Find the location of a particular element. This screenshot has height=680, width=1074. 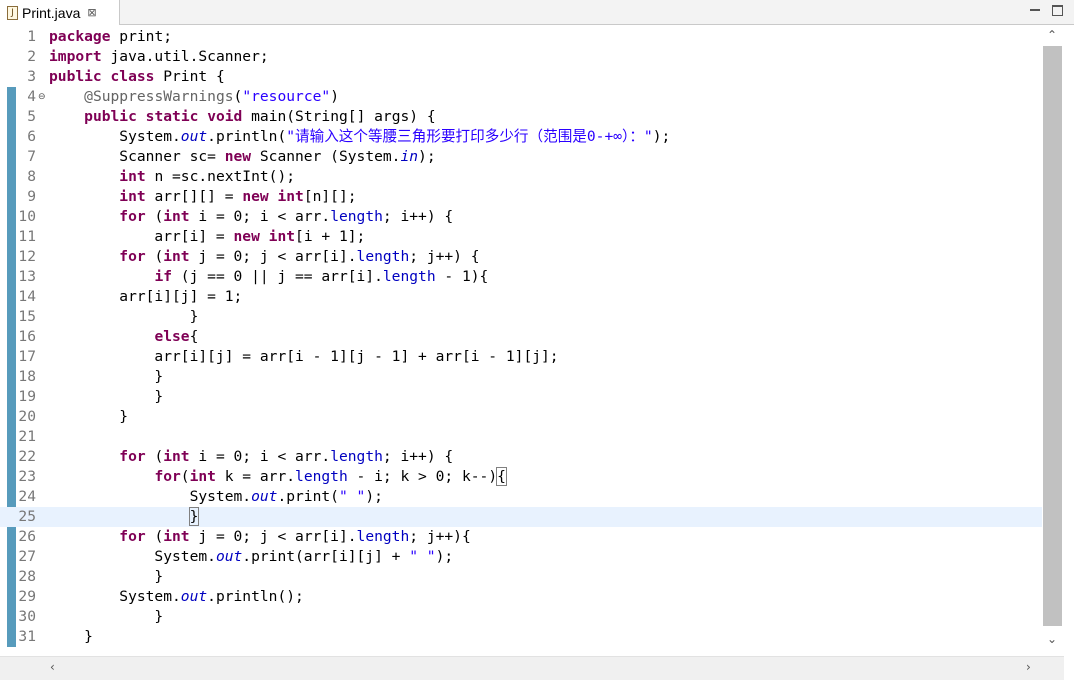

horizontal-scrollbar: ‹ › is located at coordinates (532, 668).